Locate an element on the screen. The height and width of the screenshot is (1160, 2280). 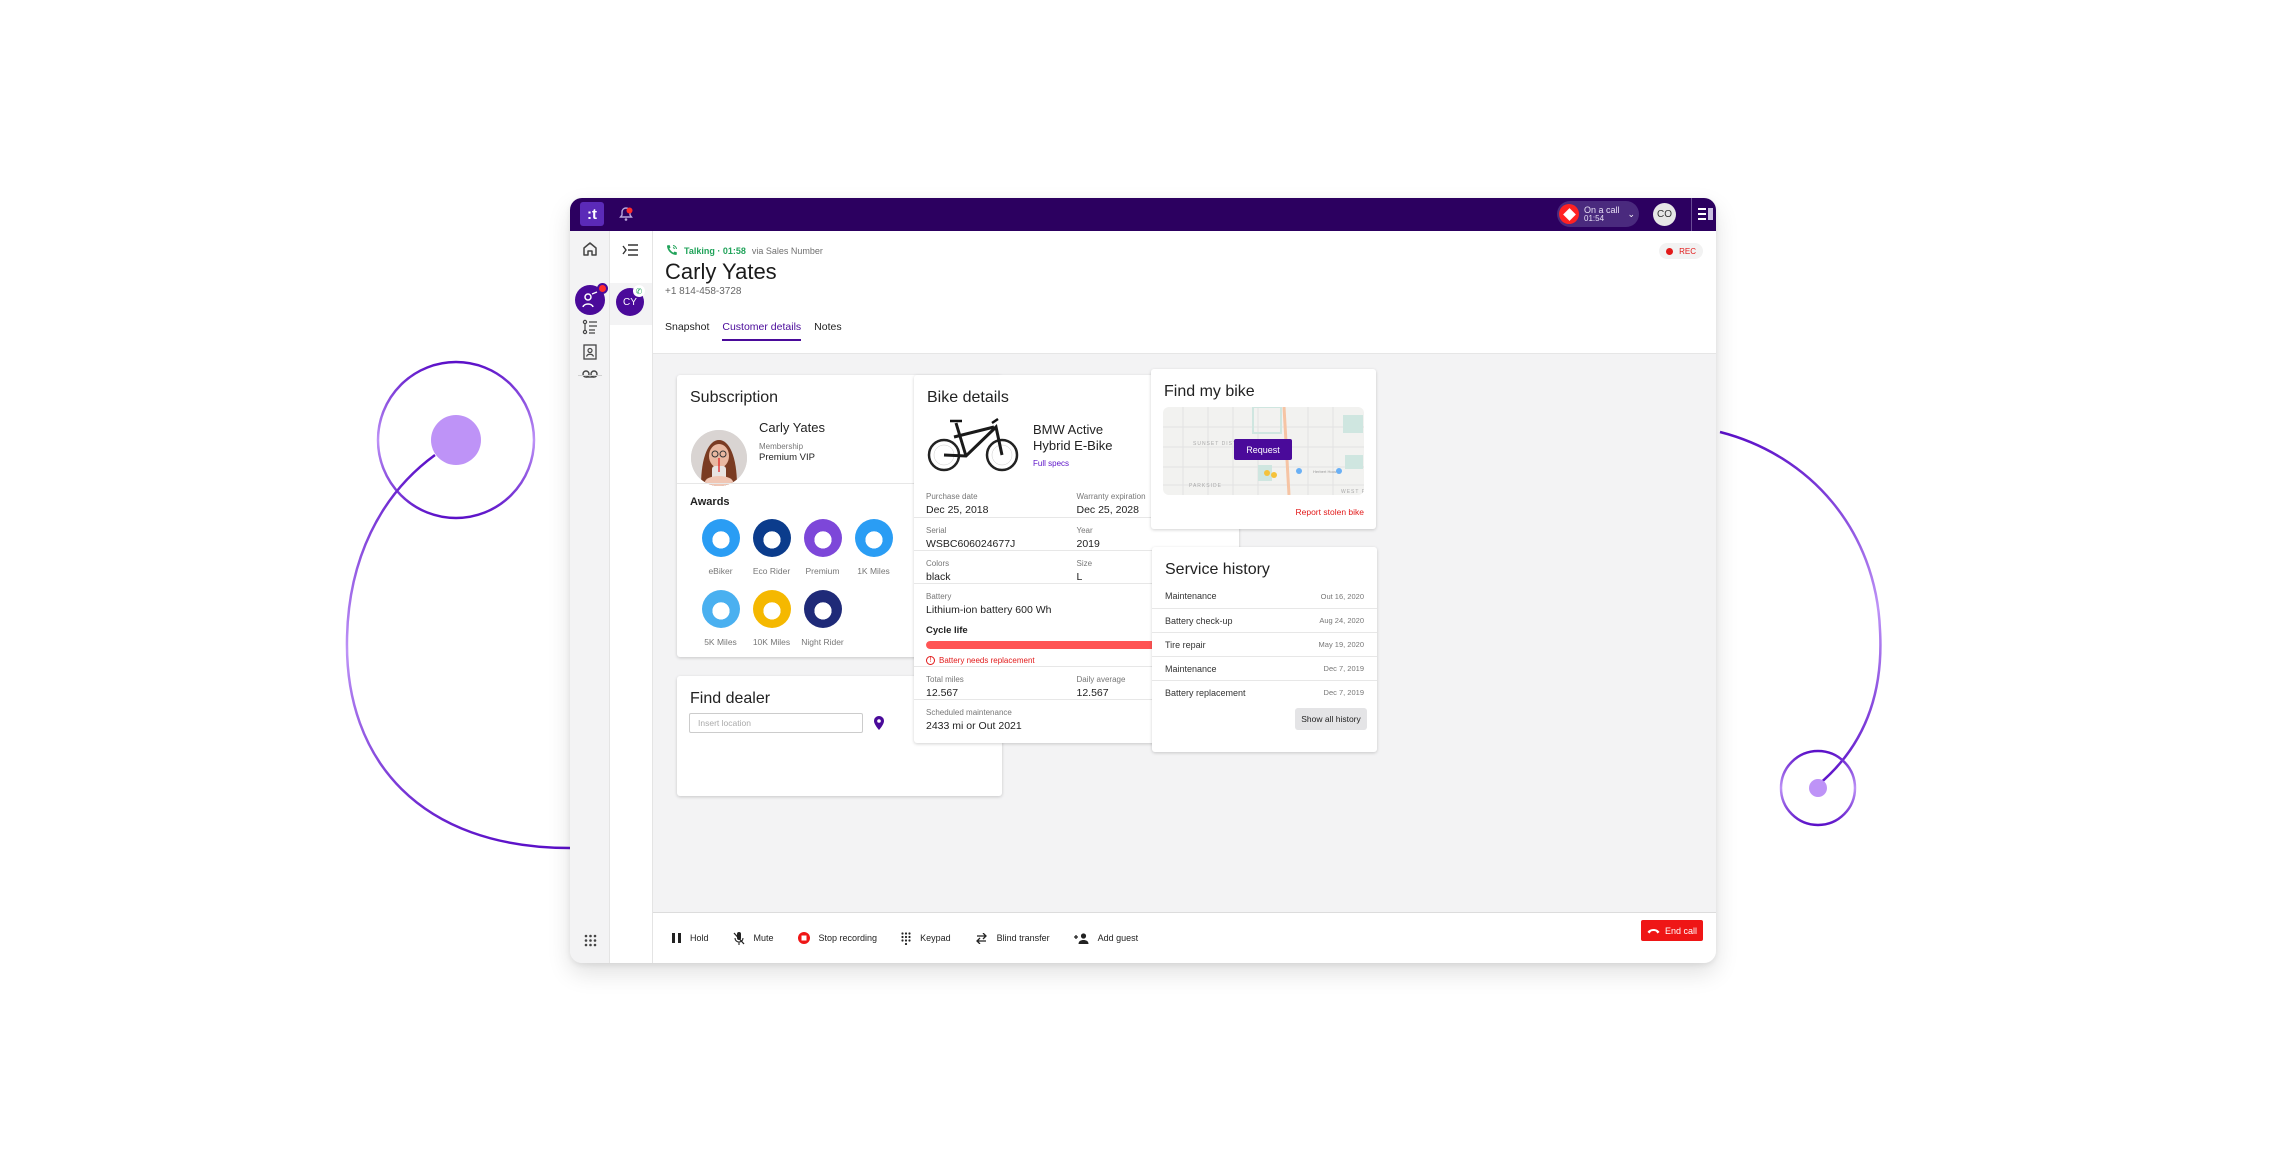
add-guest-button: Add guest is located at coordinates (1105, 938).